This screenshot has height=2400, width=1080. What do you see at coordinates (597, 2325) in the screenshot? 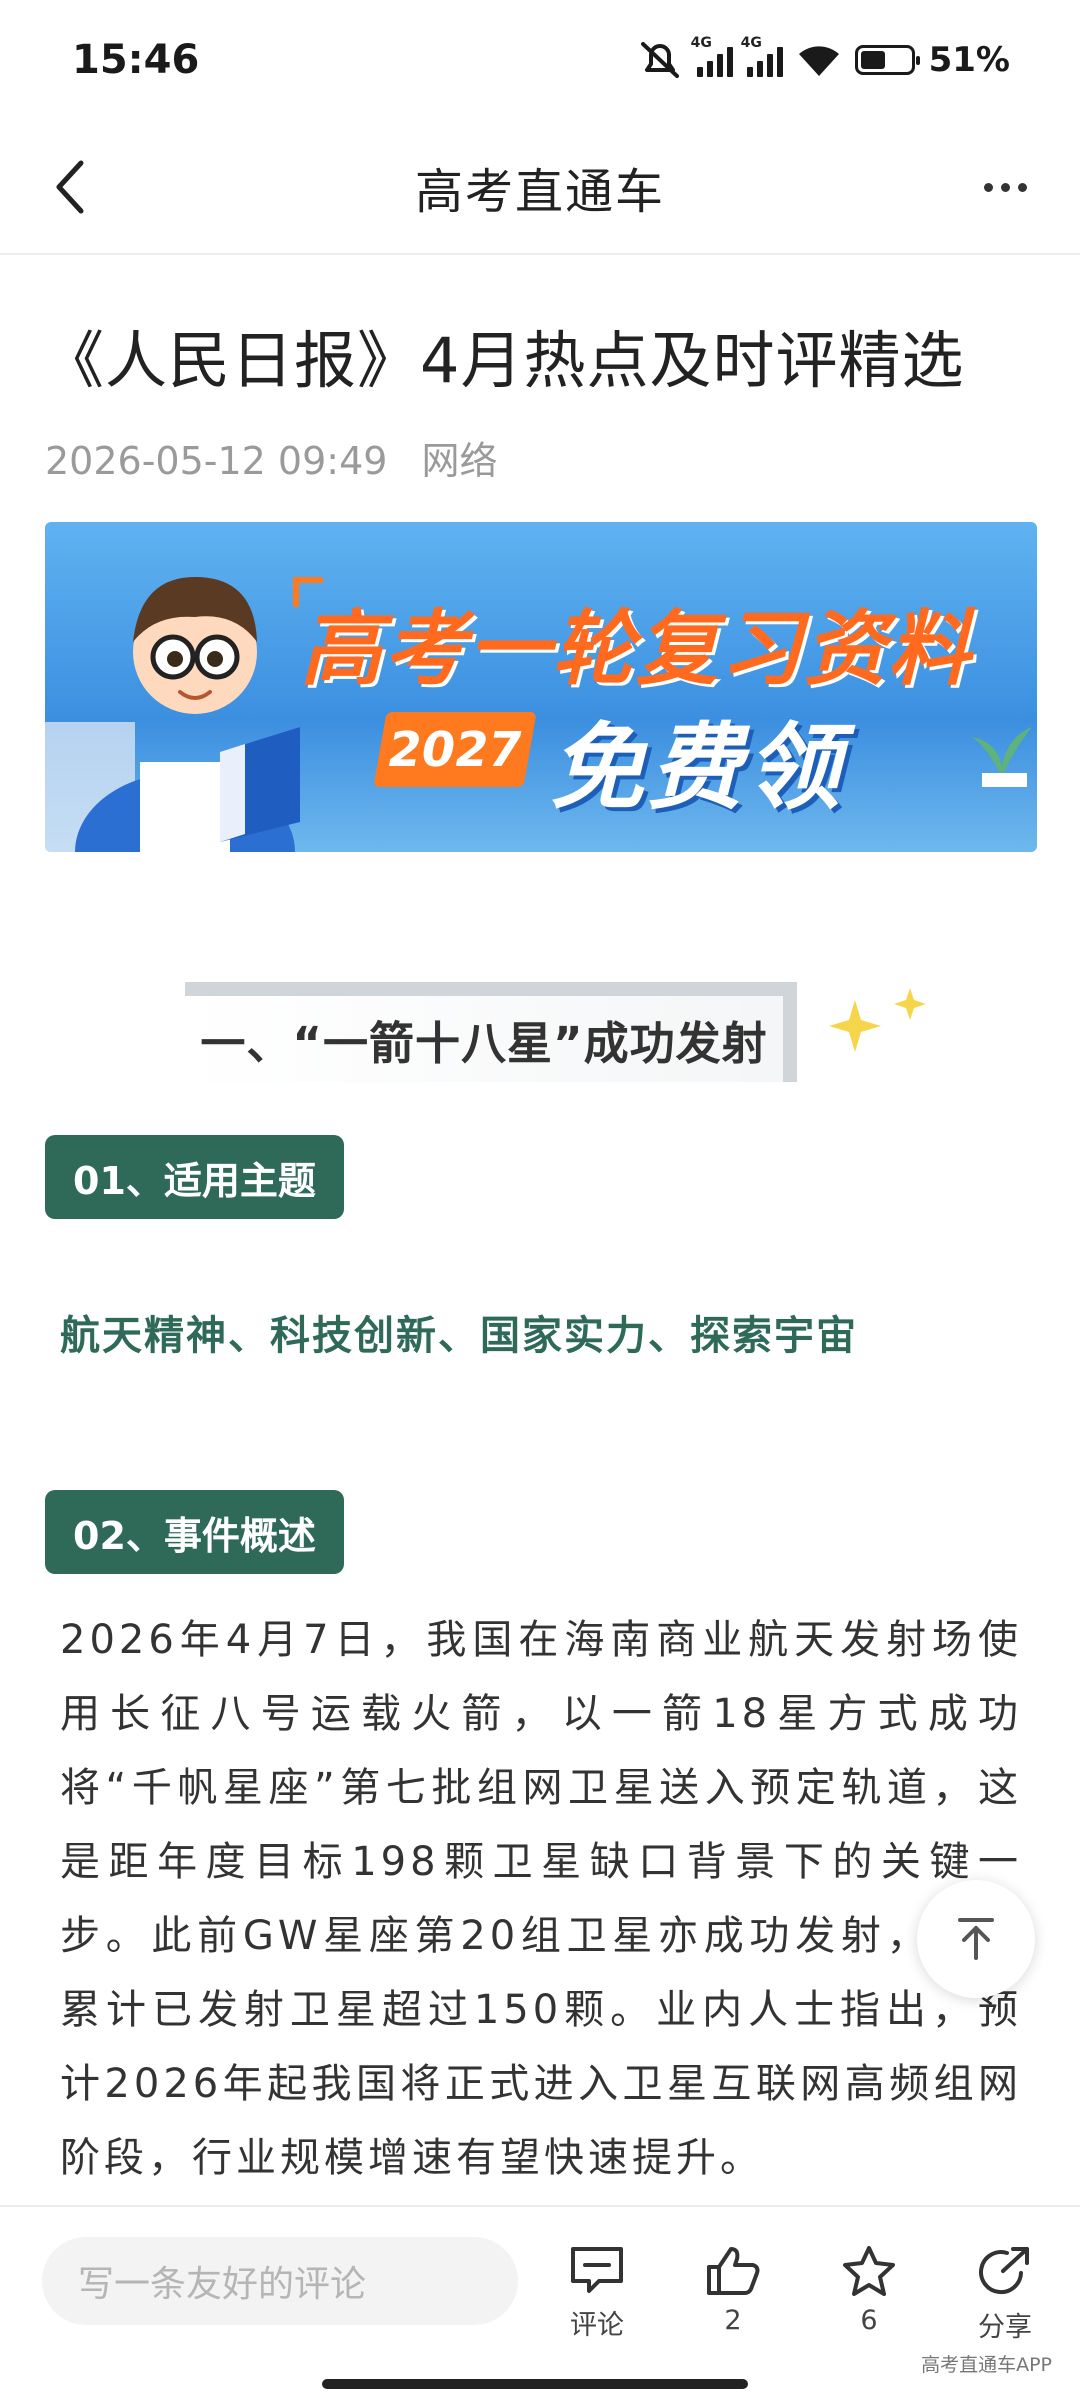
I see `comment-label: 评论` at bounding box center [597, 2325].